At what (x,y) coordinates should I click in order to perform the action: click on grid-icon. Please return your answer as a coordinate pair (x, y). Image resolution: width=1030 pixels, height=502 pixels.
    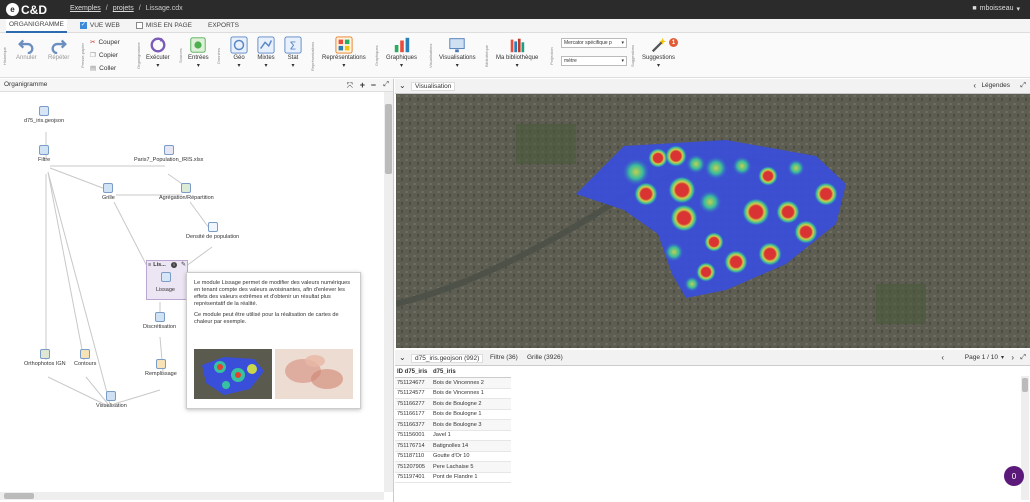
    Looking at the image, I should click on (108, 188).